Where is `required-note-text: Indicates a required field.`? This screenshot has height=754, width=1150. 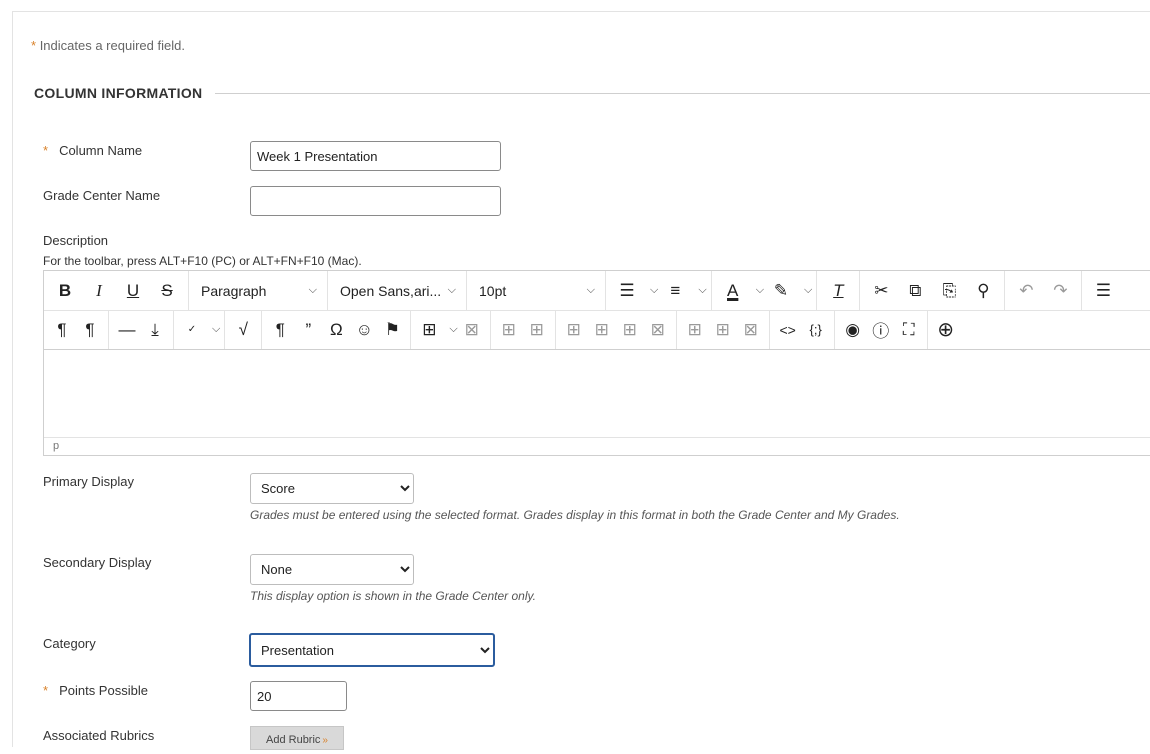 required-note-text: Indicates a required field. is located at coordinates (112, 45).